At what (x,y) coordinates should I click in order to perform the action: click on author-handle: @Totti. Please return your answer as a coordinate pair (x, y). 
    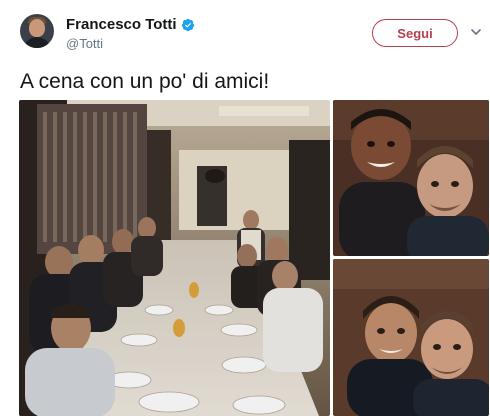
    Looking at the image, I should click on (84, 43).